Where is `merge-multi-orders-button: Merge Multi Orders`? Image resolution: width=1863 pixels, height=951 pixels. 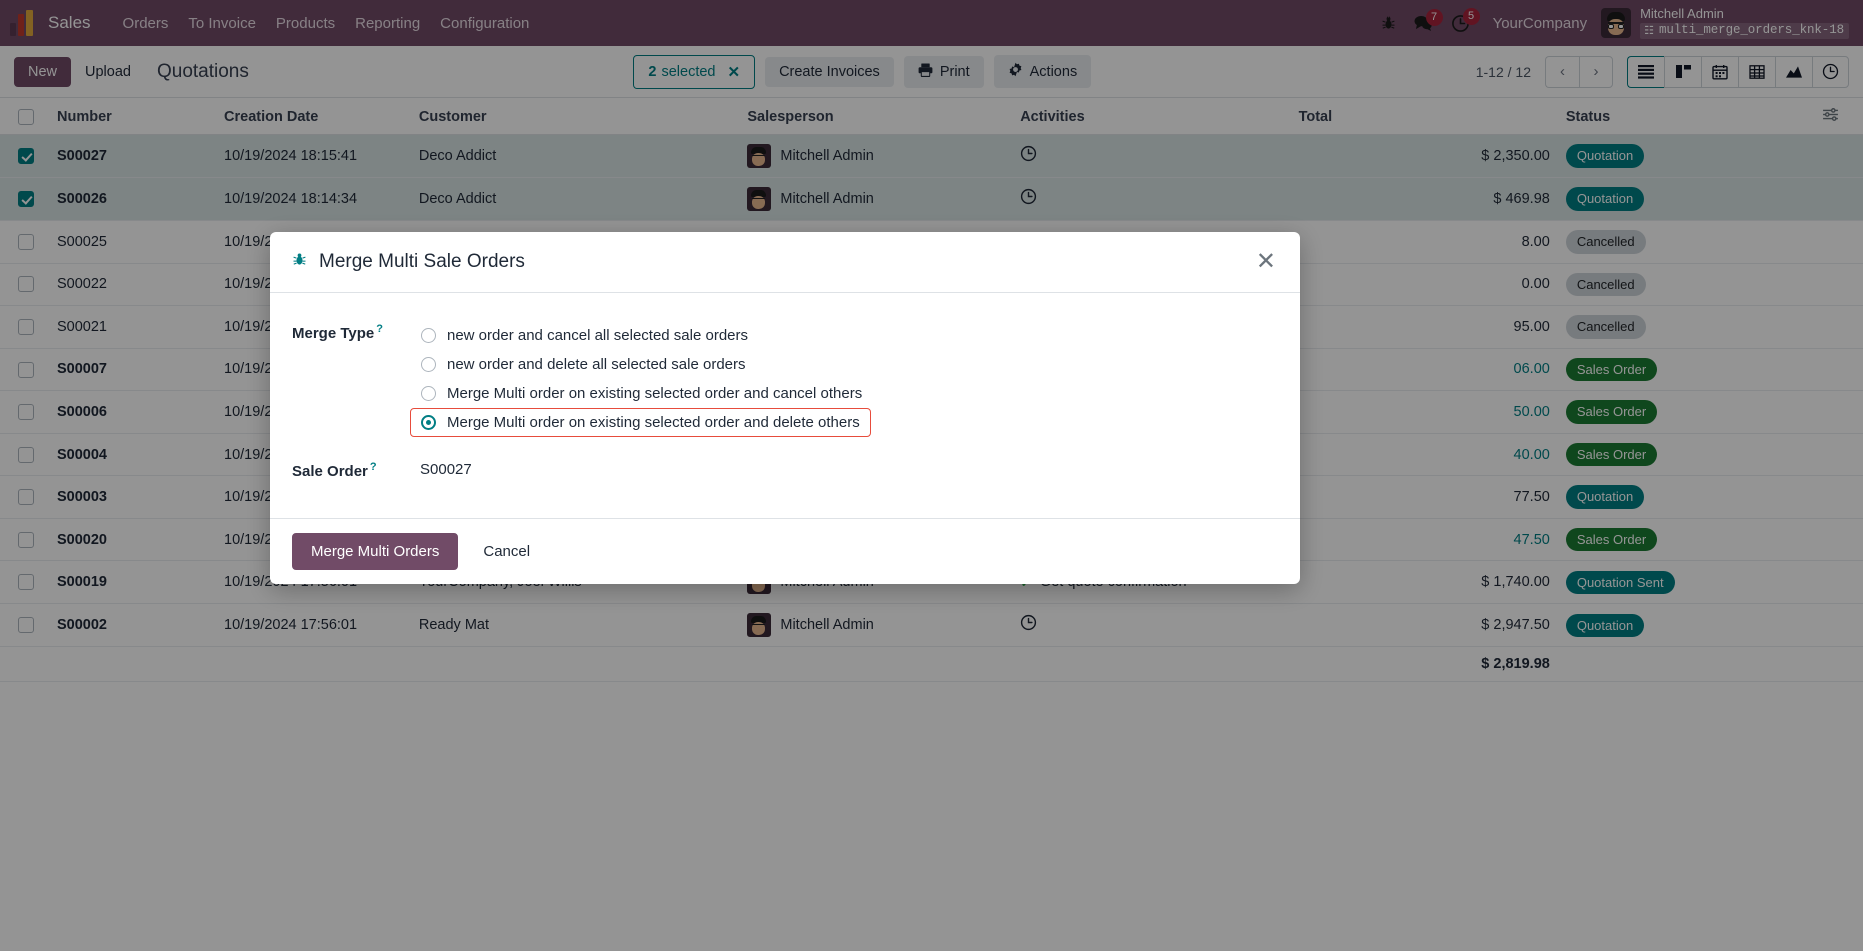 merge-multi-orders-button: Merge Multi Orders is located at coordinates (375, 551).